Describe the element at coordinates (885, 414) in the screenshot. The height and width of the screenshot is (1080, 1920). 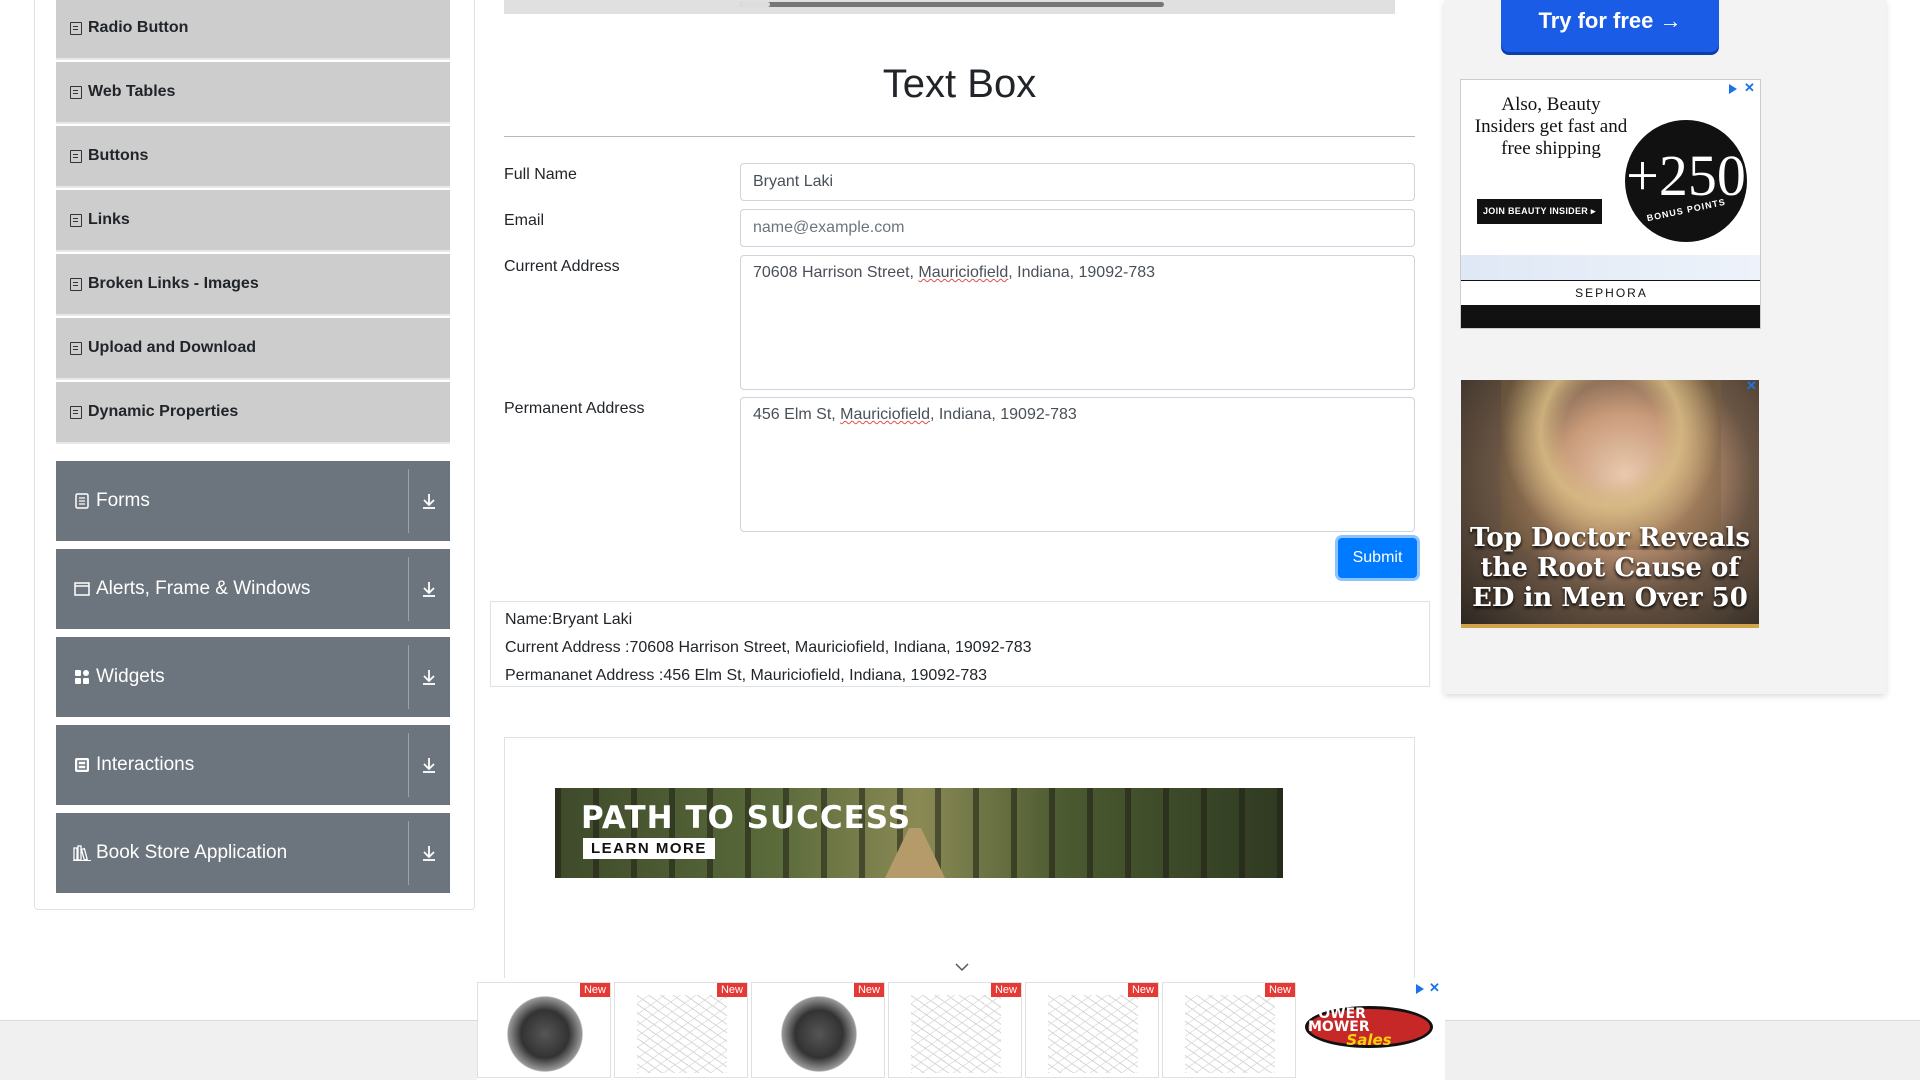
I see `permanent-address-city: Mauriciofield` at that location.